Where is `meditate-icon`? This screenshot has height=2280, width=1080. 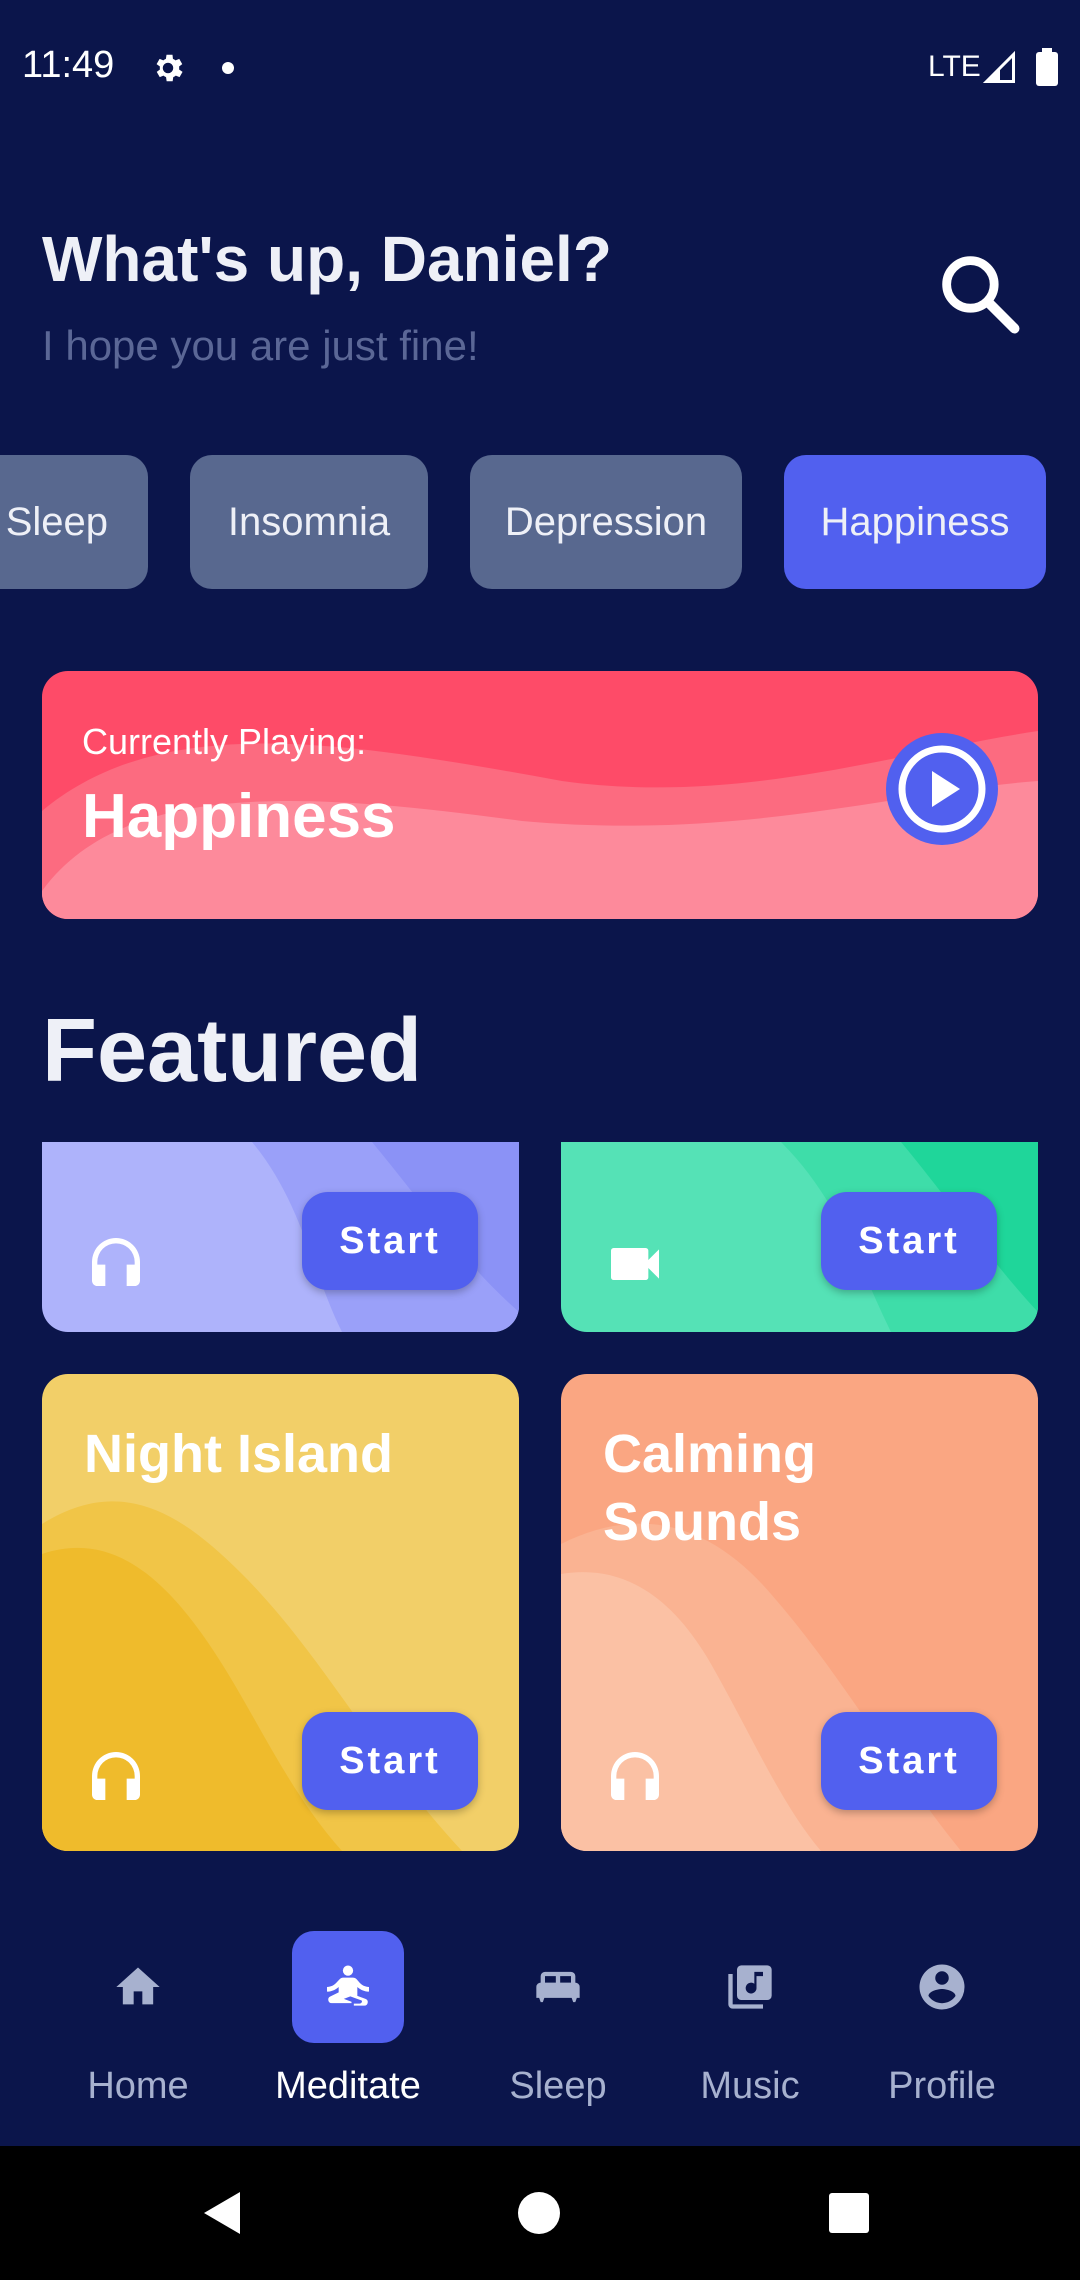
meditate-icon is located at coordinates (348, 1985).